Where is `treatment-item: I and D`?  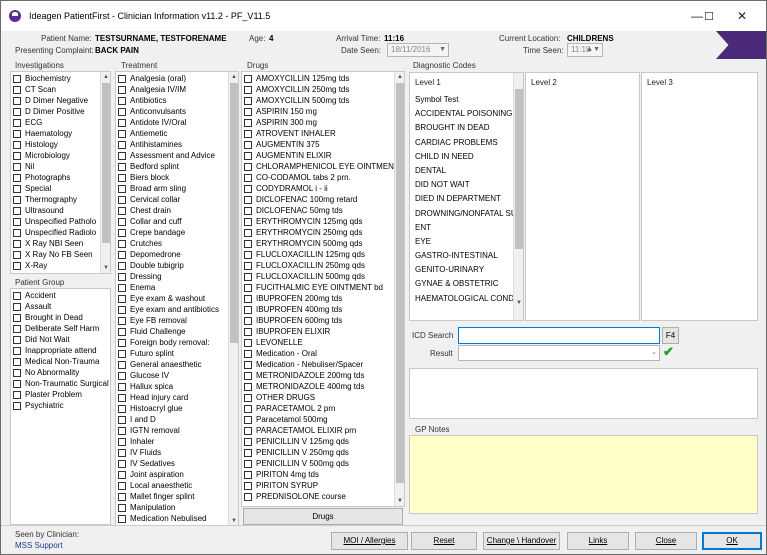
treatment-item: I and D is located at coordinates (177, 419).